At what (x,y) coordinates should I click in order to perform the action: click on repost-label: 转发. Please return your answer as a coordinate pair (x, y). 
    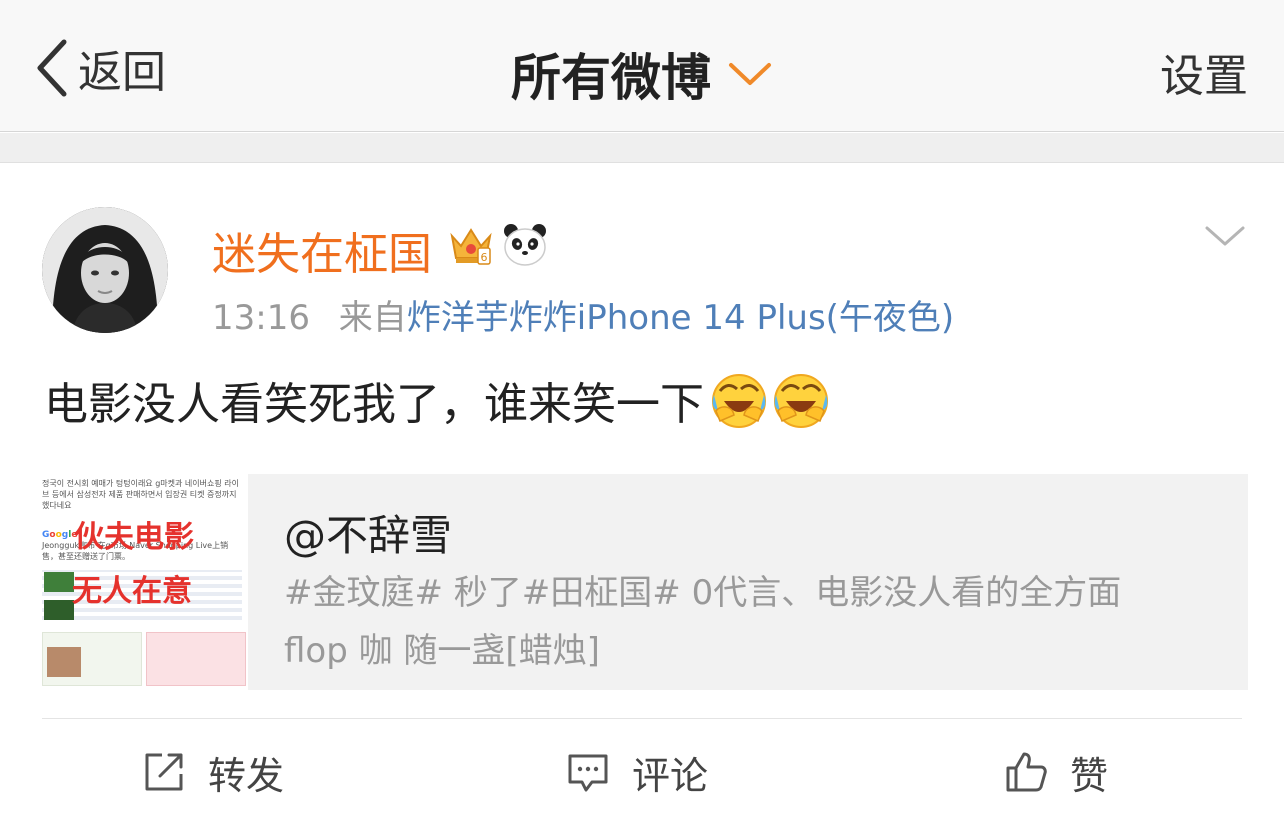
    Looking at the image, I should click on (246, 775).